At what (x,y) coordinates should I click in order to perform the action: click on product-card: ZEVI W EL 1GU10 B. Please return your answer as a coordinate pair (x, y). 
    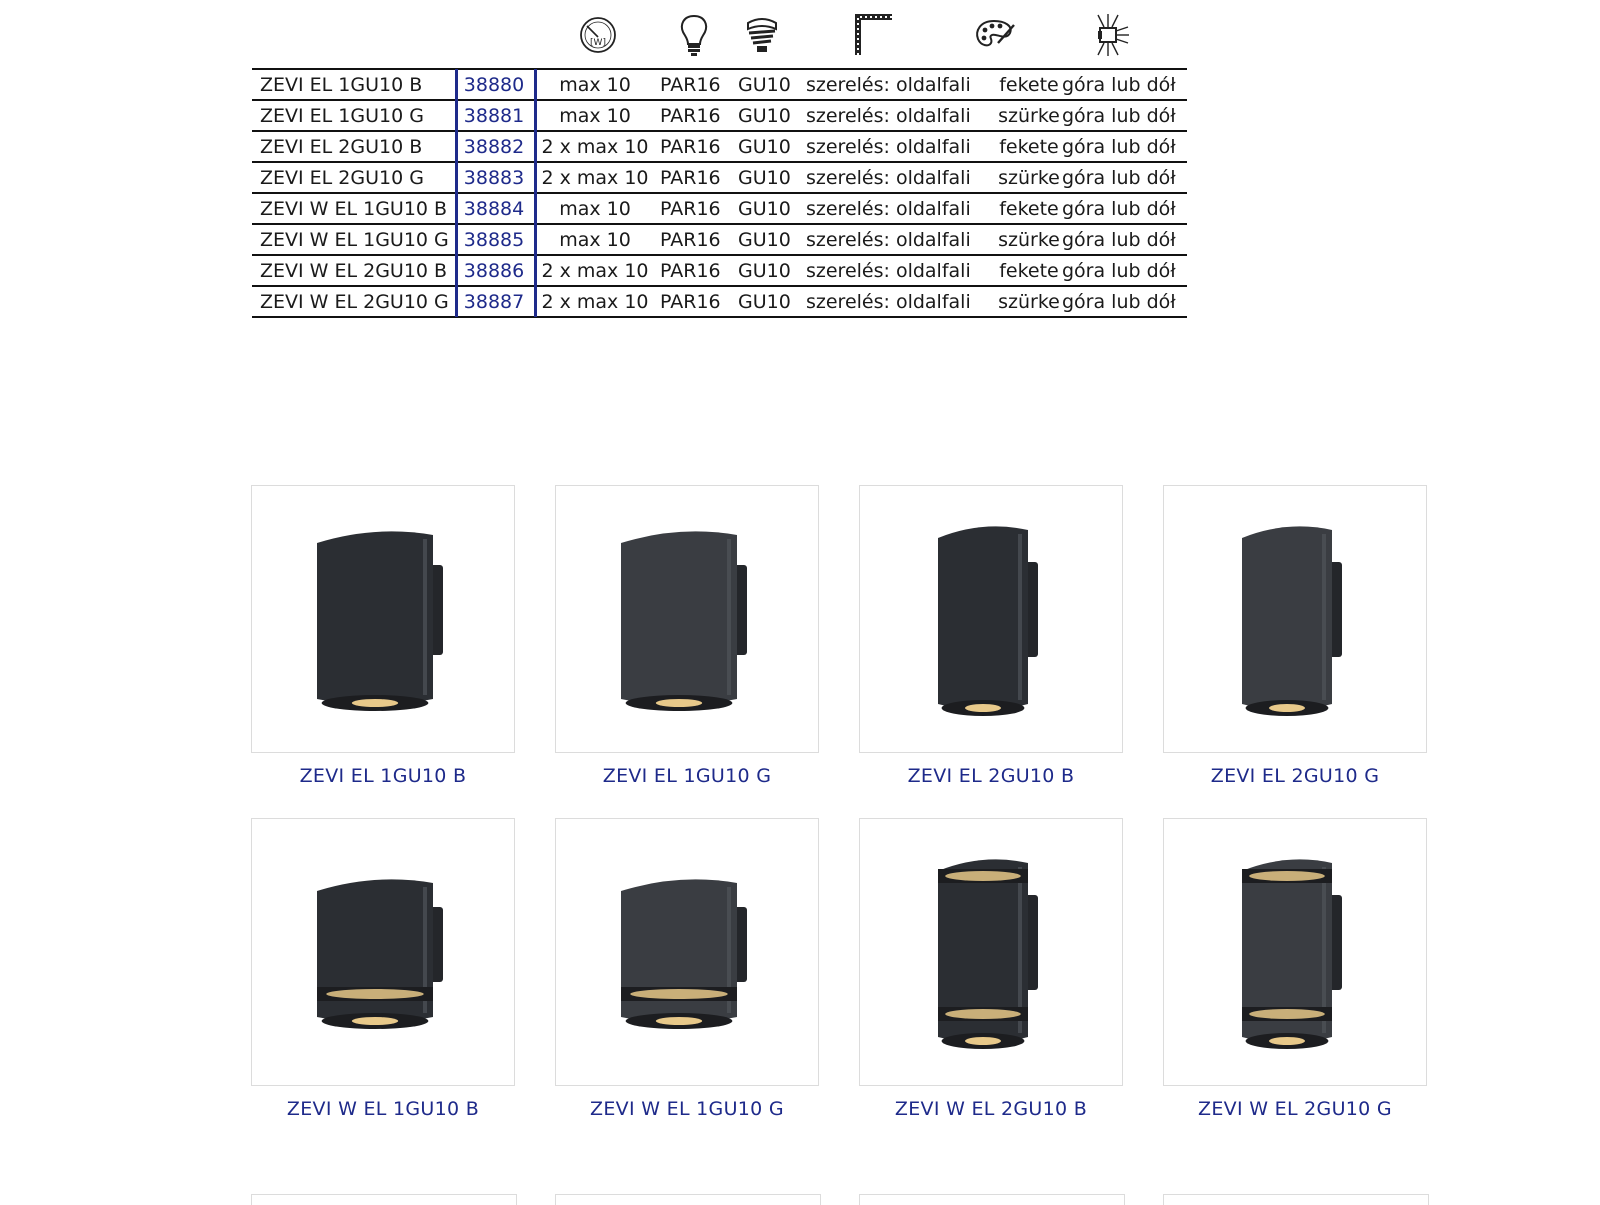
    Looking at the image, I should click on (383, 969).